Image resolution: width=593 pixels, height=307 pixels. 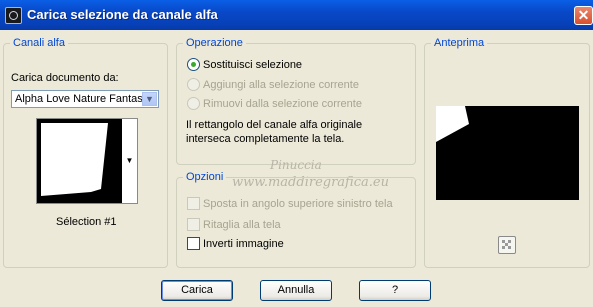 What do you see at coordinates (214, 43) in the screenshot?
I see `operazione-legend: Operazione` at bounding box center [214, 43].